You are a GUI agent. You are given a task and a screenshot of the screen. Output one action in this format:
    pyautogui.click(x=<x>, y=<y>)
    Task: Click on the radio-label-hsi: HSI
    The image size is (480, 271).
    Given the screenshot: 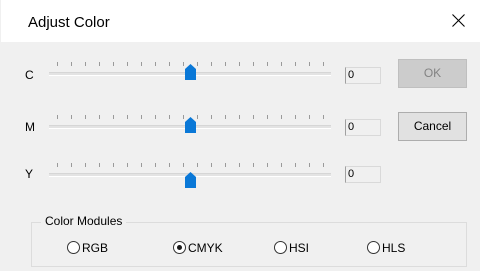 What is the action you would take?
    pyautogui.click(x=299, y=248)
    